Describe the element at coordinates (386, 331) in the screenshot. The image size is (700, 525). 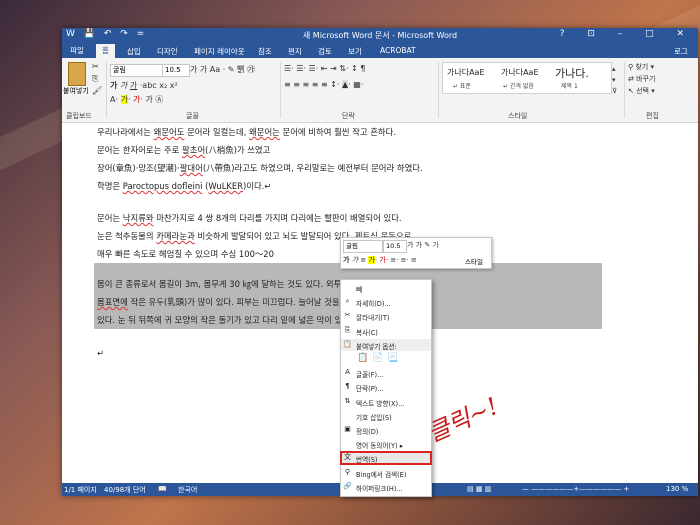
I see `ctx-item-copy: ⎘ 복사(C)` at that location.